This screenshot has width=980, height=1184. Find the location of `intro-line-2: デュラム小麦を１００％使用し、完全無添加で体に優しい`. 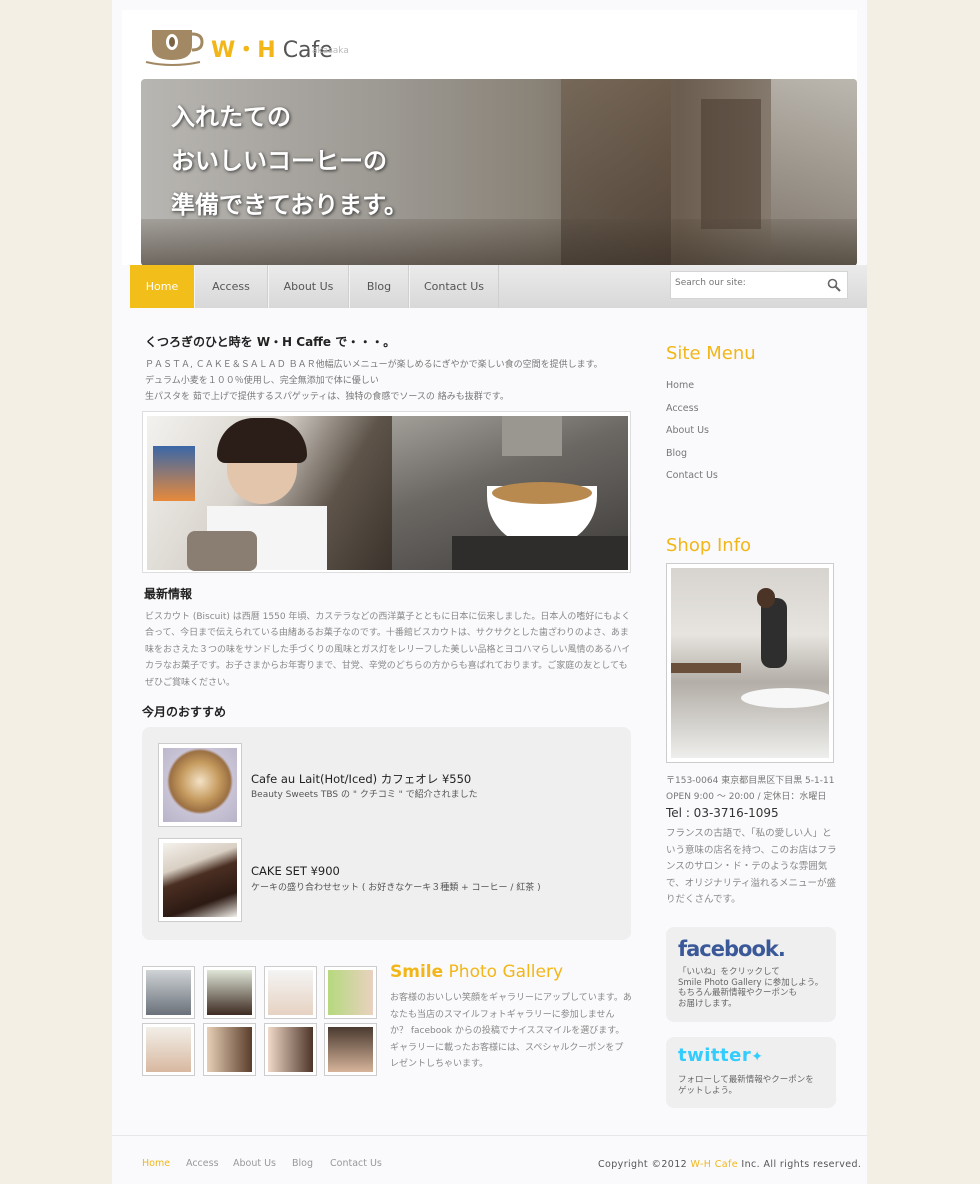

intro-line-2: デュラム小麦を１００％使用し、完全無添加で体に優しい is located at coordinates (262, 381).